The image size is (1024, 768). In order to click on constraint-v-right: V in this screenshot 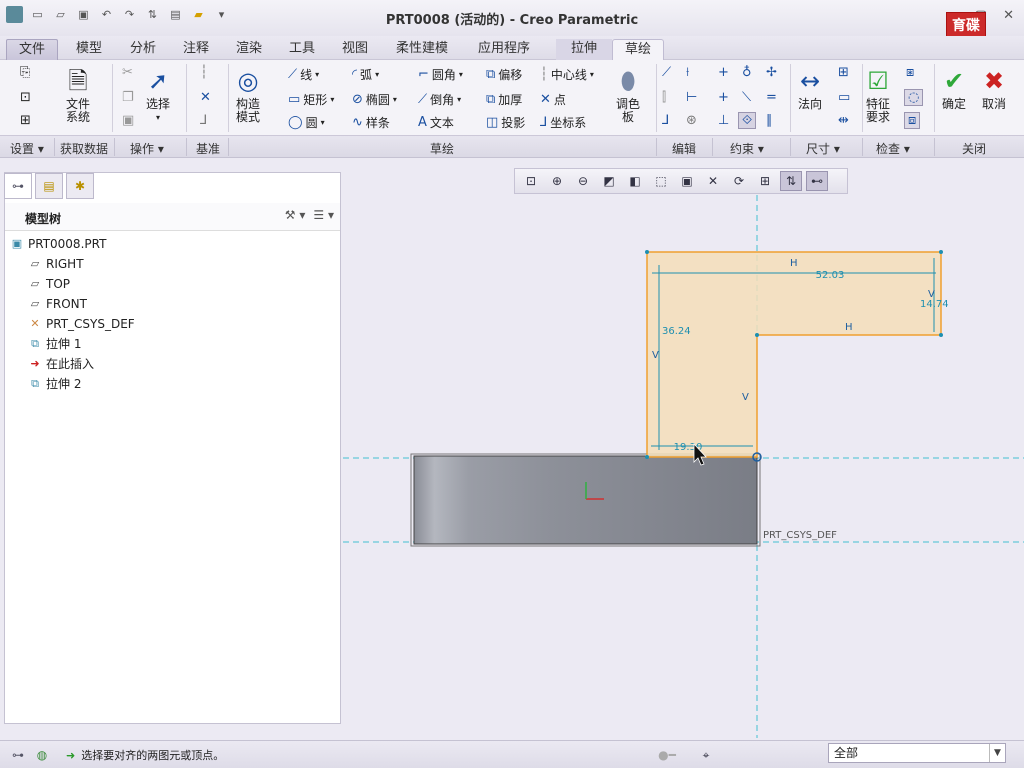, I will do `click(931, 294)`.